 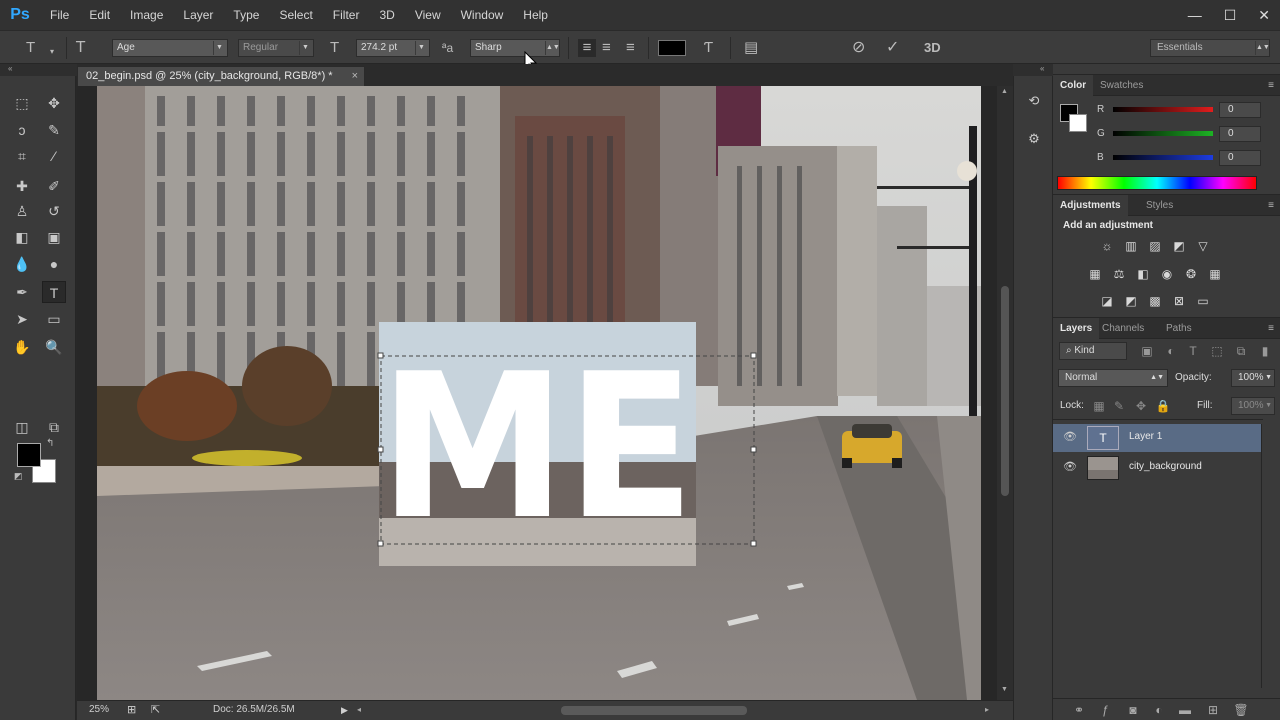 What do you see at coordinates (1042, 68) in the screenshot?
I see `collapse-dock-icon: «` at bounding box center [1042, 68].